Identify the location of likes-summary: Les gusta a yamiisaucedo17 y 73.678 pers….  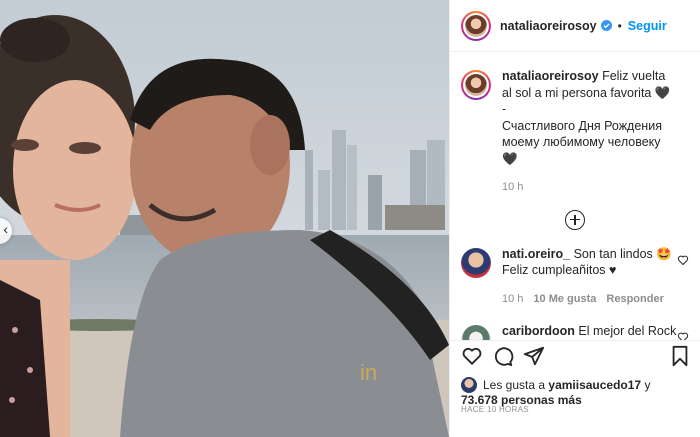
(576, 392).